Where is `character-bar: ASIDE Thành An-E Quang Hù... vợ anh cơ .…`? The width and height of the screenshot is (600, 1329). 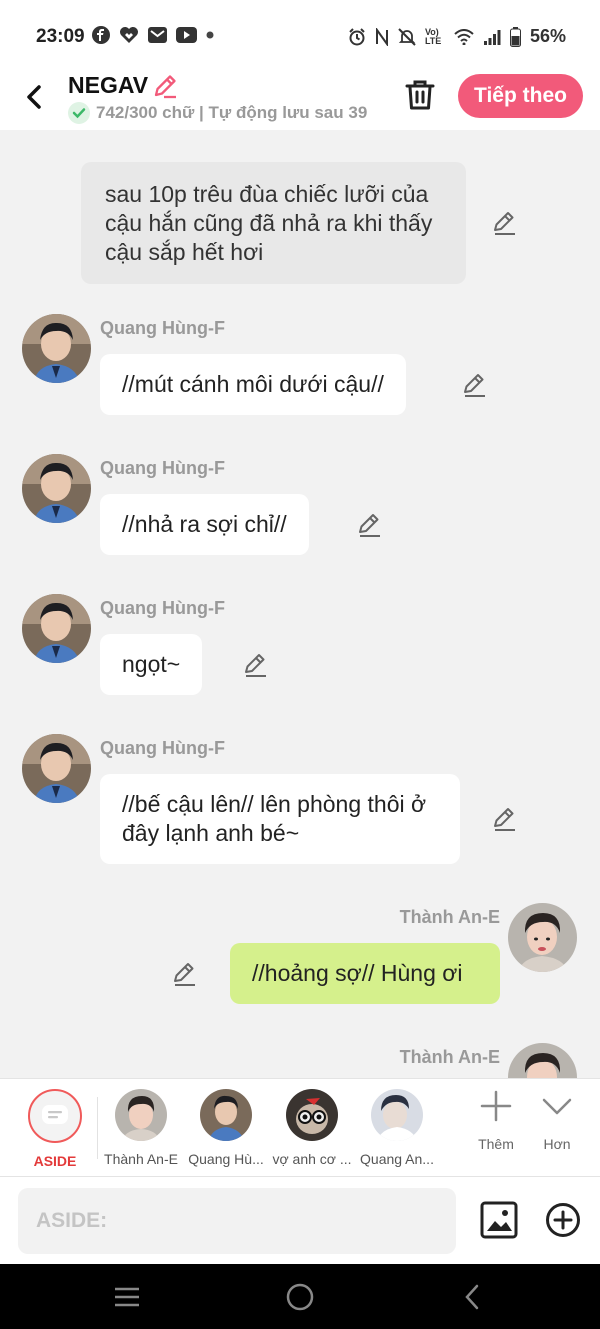
character-bar: ASIDE Thành An-E Quang Hù... vợ anh cơ .… is located at coordinates (300, 1127).